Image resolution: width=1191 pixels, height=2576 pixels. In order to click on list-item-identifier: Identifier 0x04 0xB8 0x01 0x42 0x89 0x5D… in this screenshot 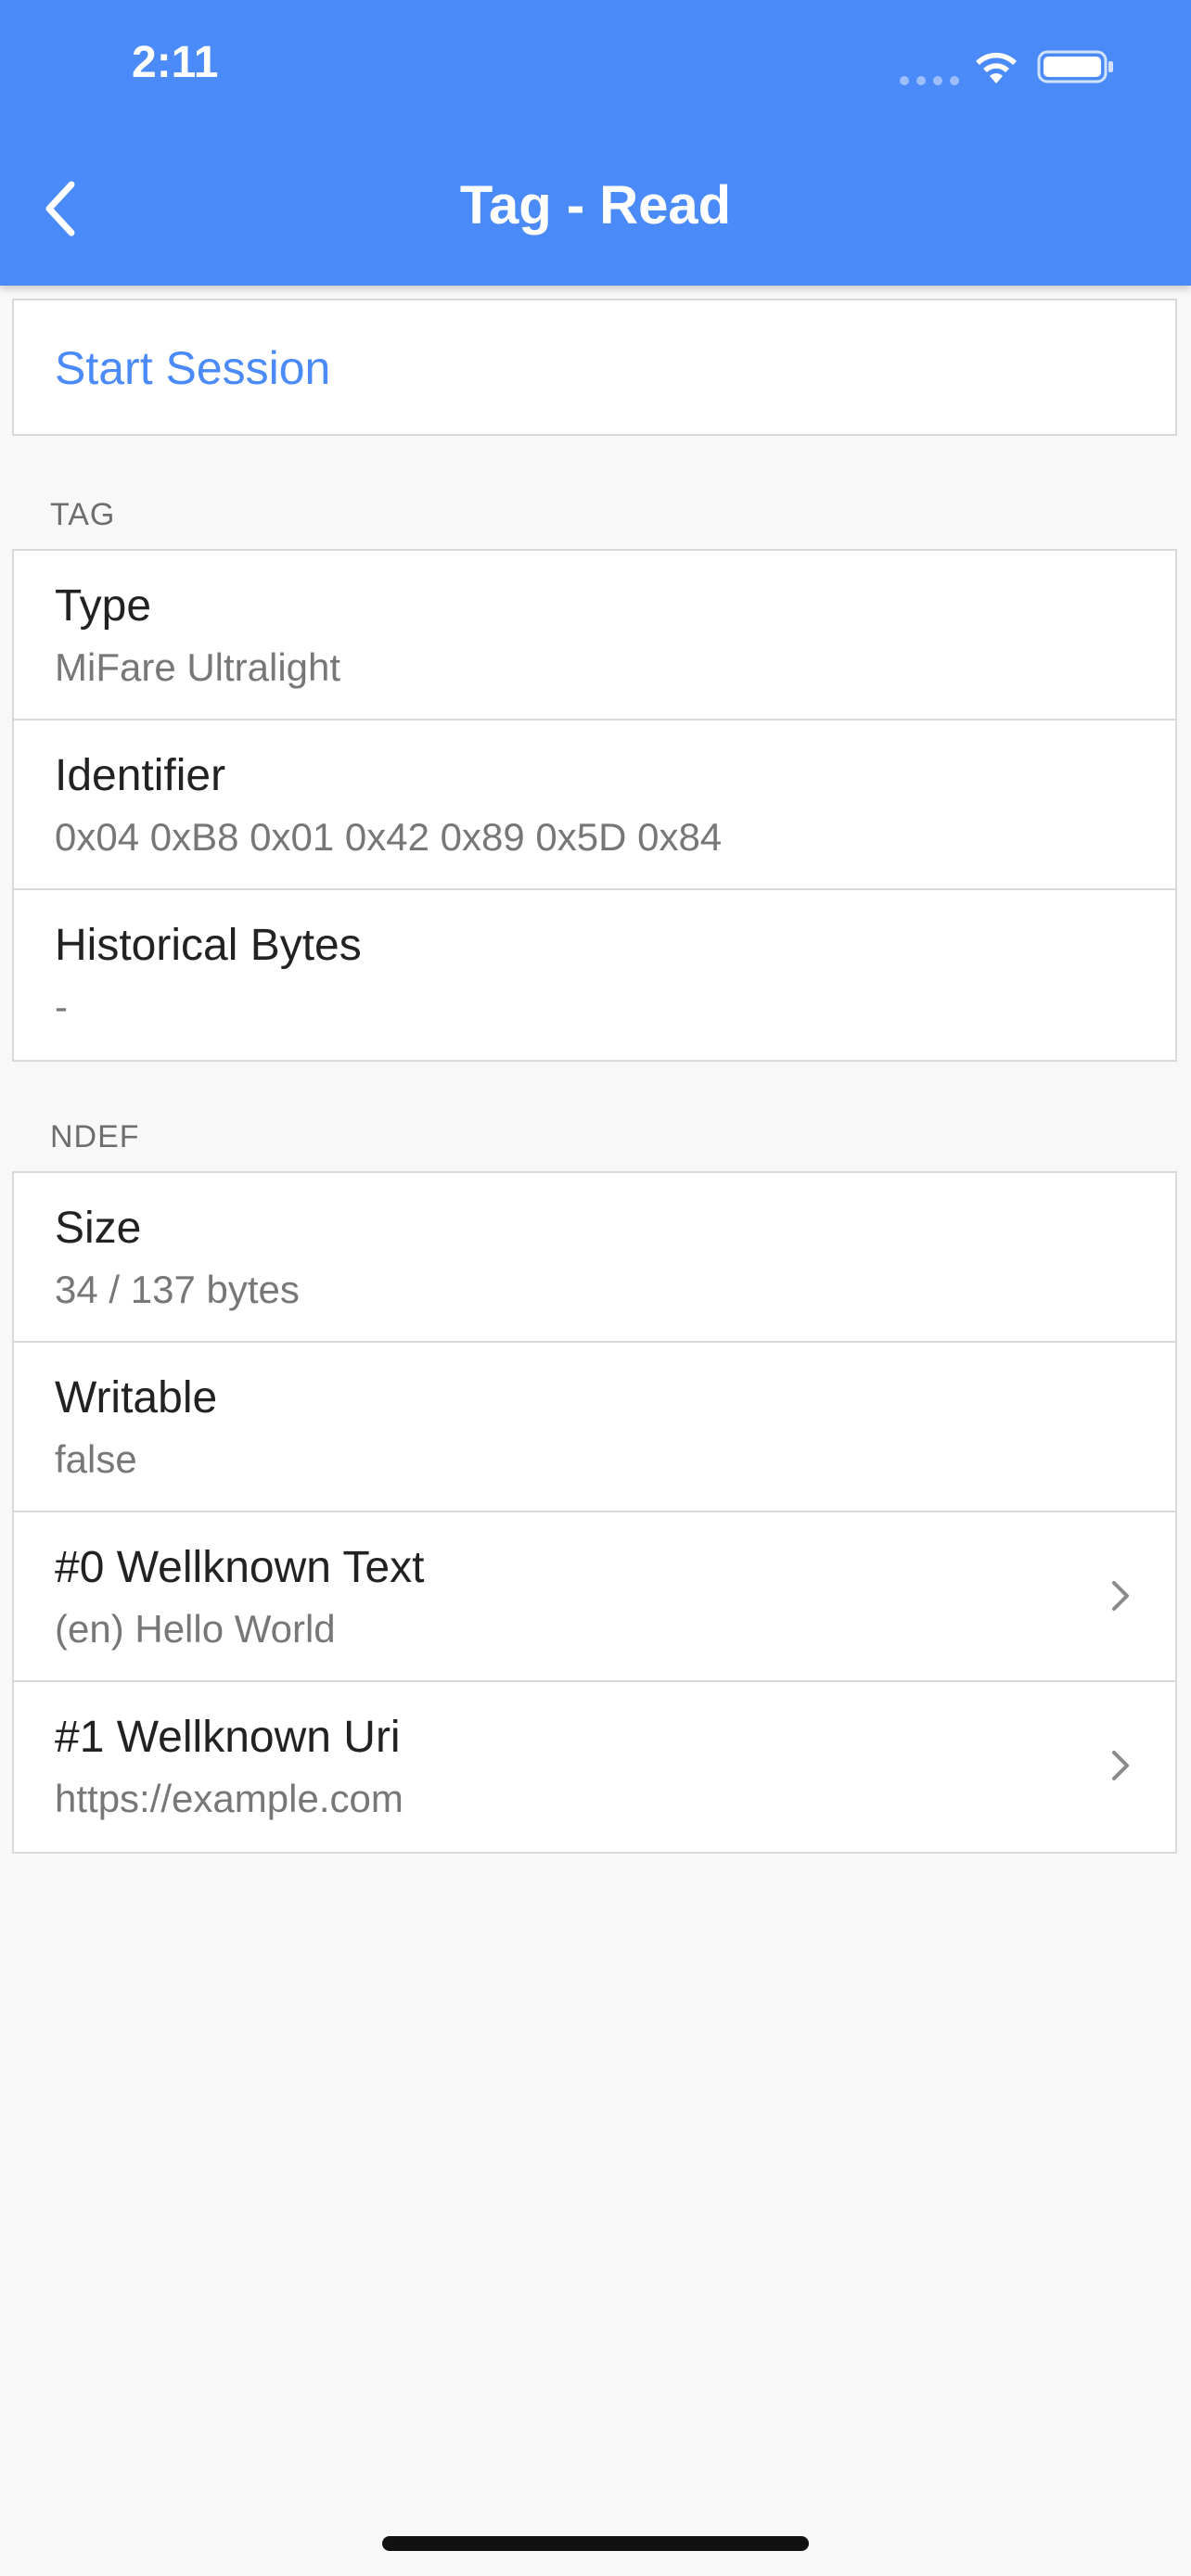, I will do `click(594, 806)`.